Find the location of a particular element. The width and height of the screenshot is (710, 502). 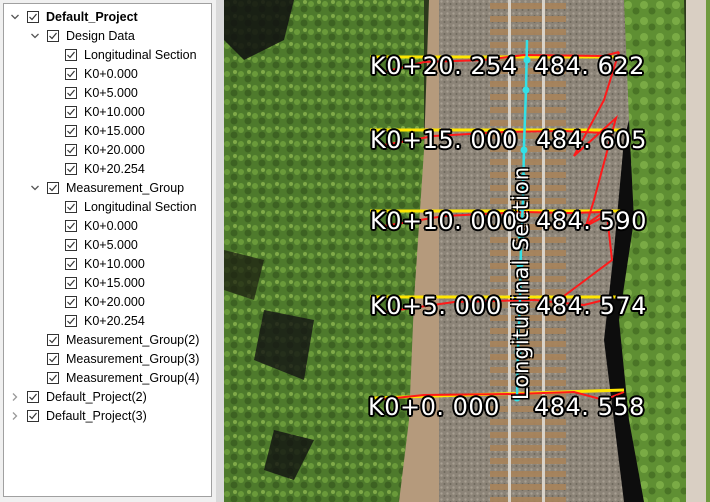

tree-item: Design Data is located at coordinates (82, 35).